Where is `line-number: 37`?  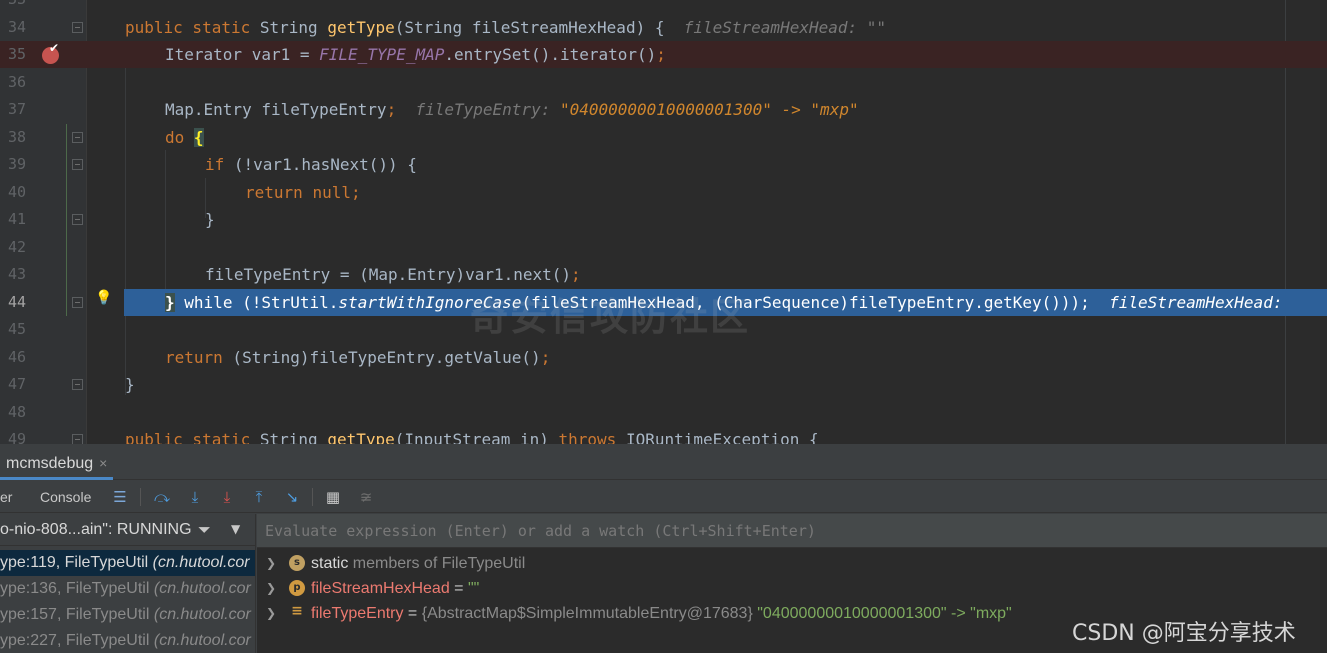
line-number: 37 is located at coordinates (17, 109).